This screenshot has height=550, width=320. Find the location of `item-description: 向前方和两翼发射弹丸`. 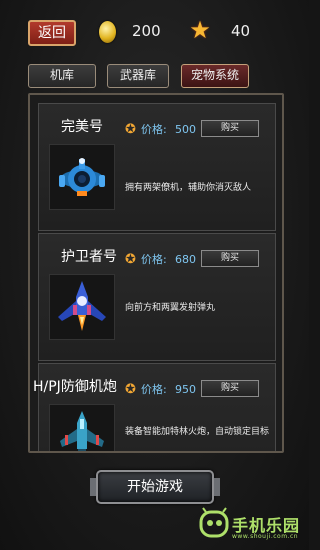

item-description: 向前方和两翼发射弹丸 is located at coordinates (170, 308).